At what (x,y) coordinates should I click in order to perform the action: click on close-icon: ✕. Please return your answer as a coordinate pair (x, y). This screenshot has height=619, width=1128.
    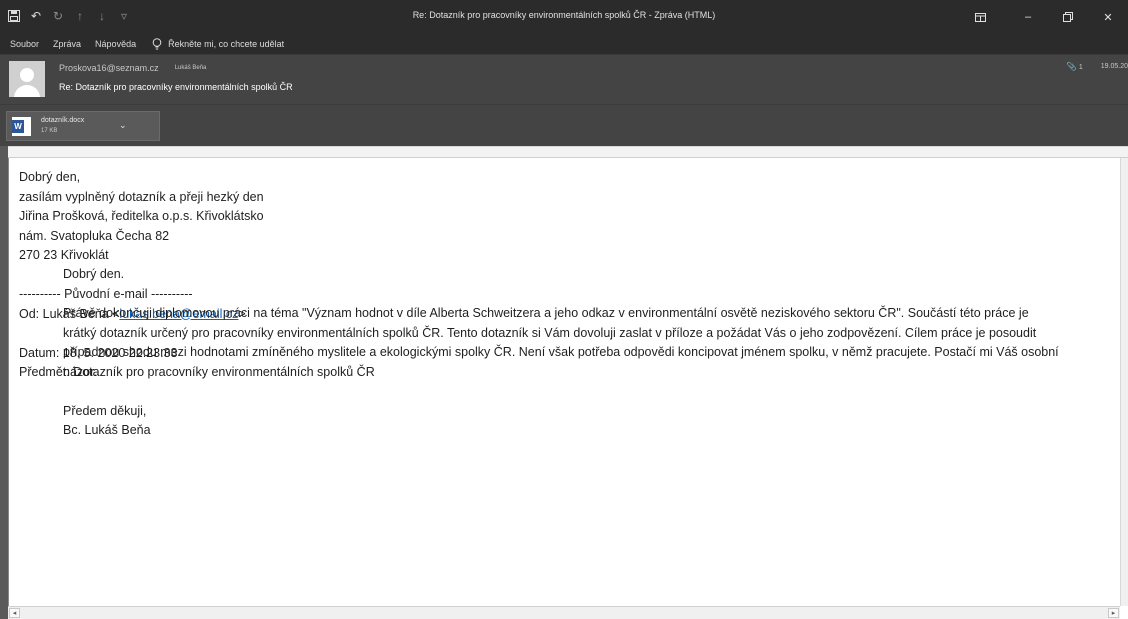
    Looking at the image, I should click on (1108, 17).